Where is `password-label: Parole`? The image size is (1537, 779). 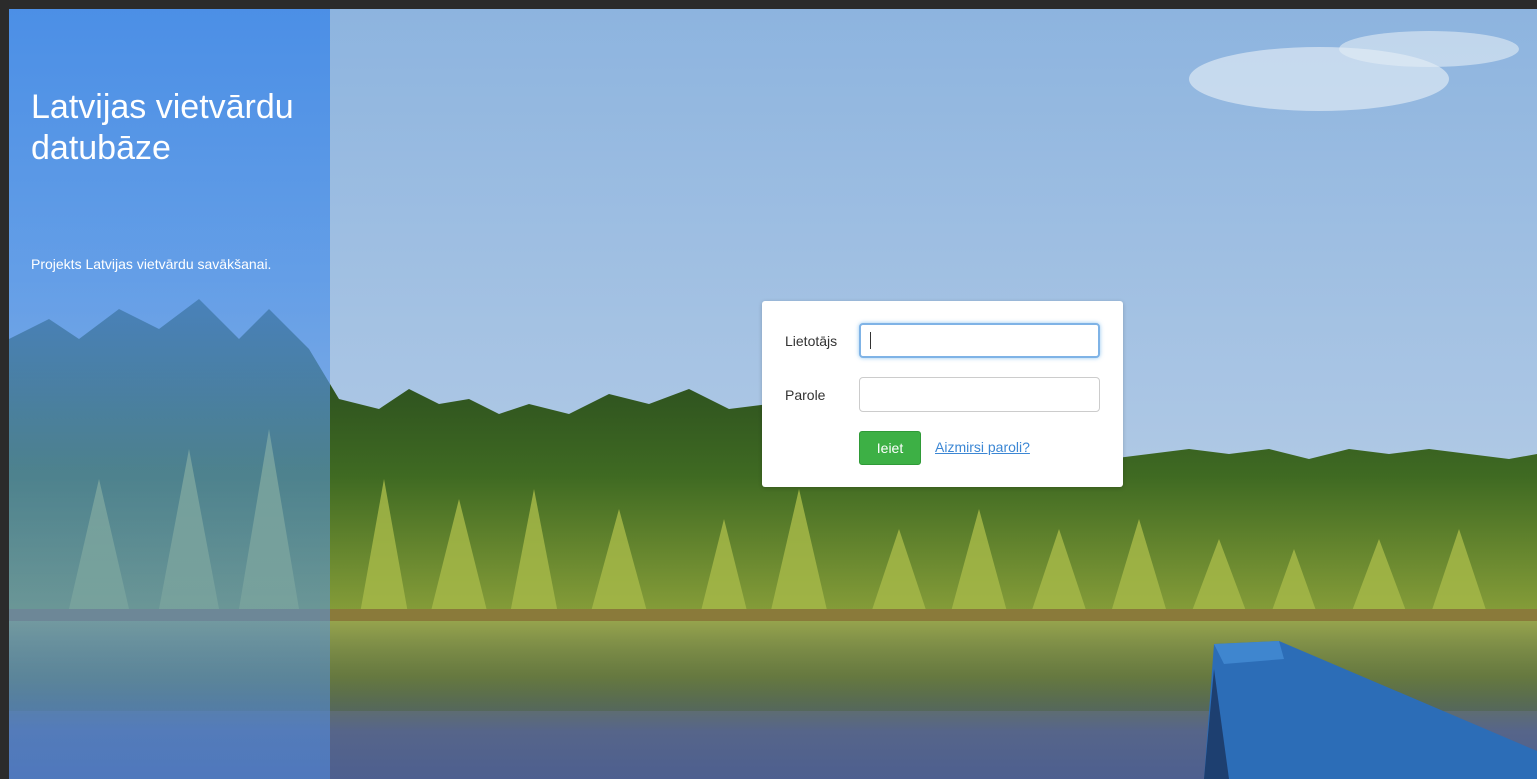
password-label: Parole is located at coordinates (805, 395).